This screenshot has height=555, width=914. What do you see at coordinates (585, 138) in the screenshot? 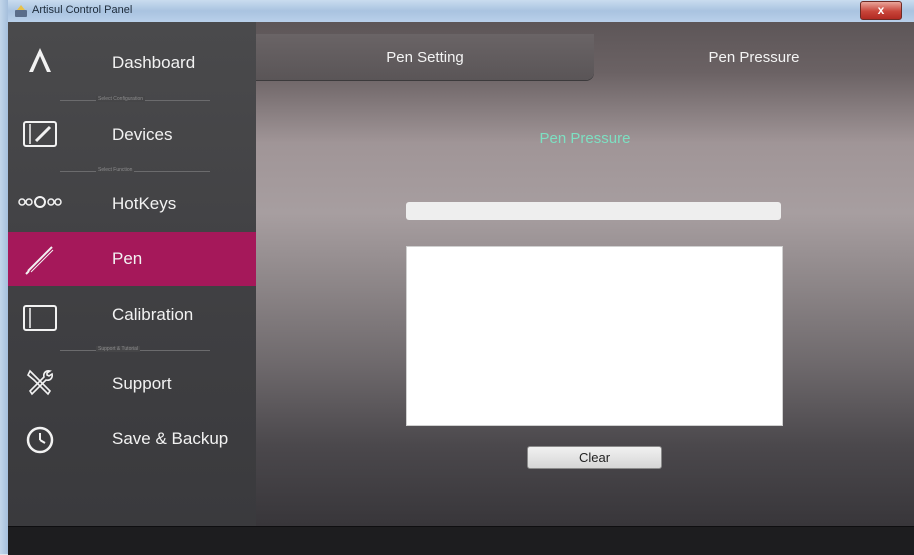
I see `section-title: Pen Pressure` at bounding box center [585, 138].